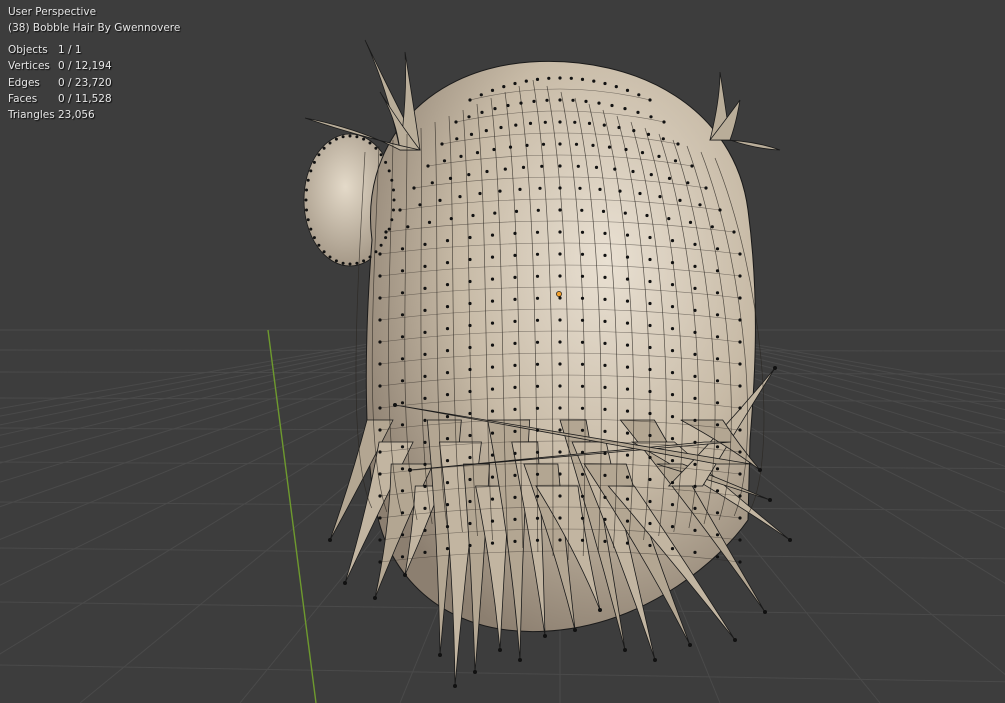  I want to click on stat-row-objects: Objects 1 / 1, so click(45, 50).